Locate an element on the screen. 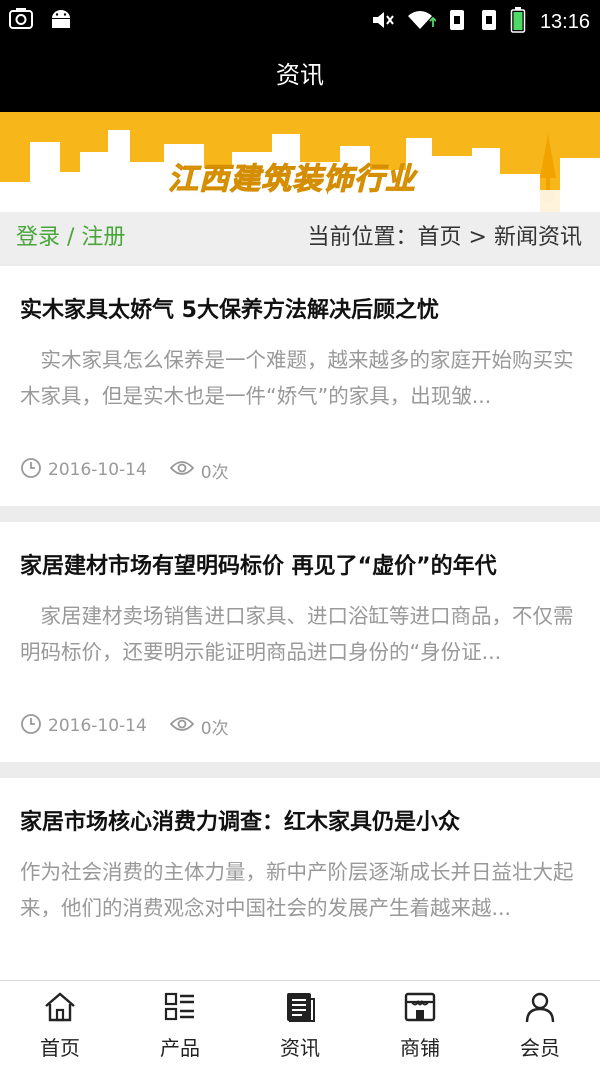  bottom-nav: 首页 产品 资讯 商铺 会员 is located at coordinates (300, 1024).